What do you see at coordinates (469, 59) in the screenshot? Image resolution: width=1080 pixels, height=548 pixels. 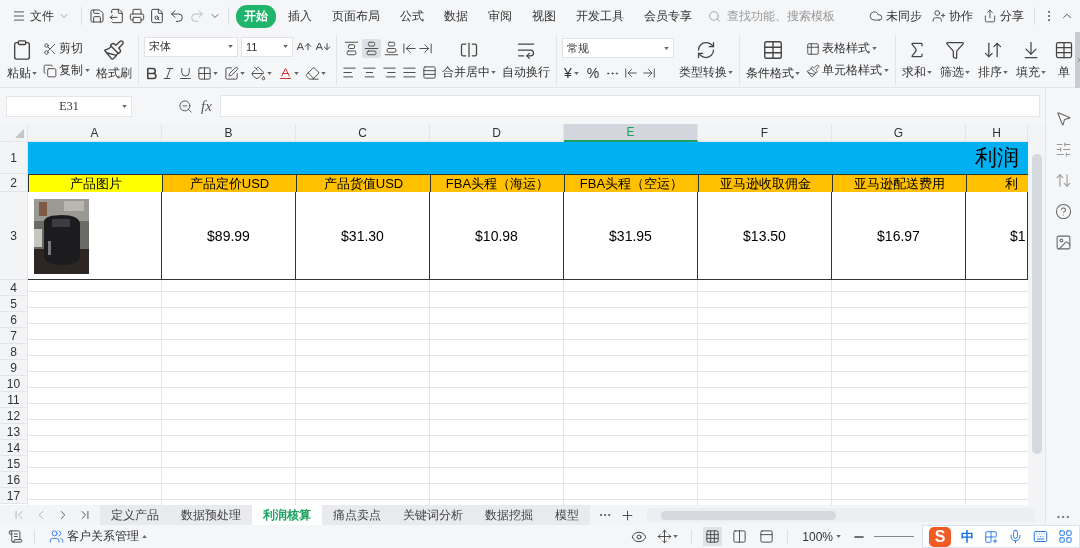 I see `merge-center-button: 合并居中` at bounding box center [469, 59].